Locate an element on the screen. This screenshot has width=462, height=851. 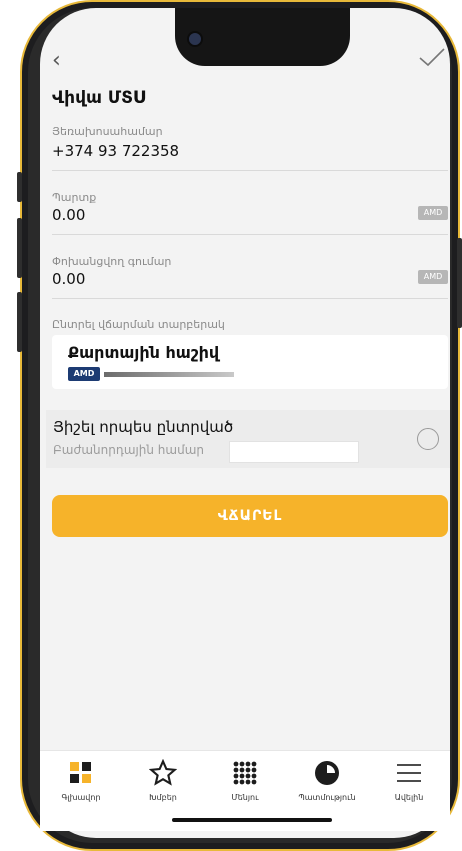
checkmark-icon is located at coordinates (432, 59).